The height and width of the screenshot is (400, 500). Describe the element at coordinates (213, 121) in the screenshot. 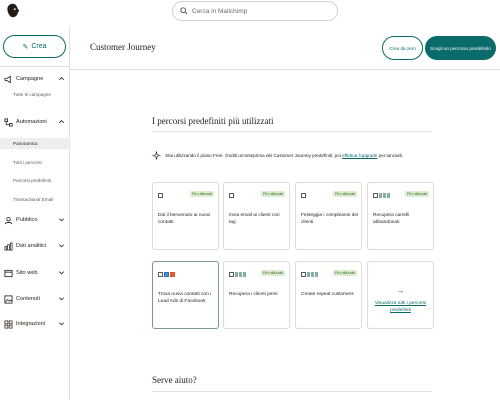

I see `section-title: I percorsi predefiniti più utilizzati` at that location.